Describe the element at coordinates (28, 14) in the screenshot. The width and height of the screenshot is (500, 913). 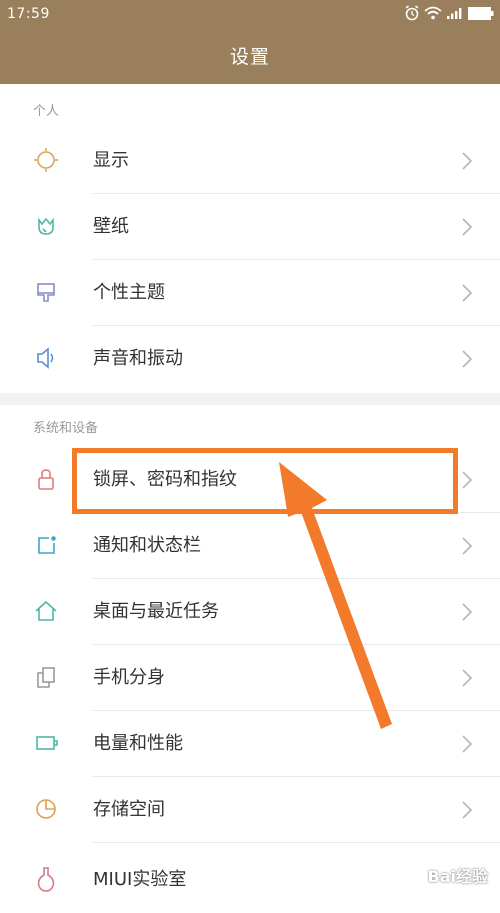
I see `status-time: 17:59` at that location.